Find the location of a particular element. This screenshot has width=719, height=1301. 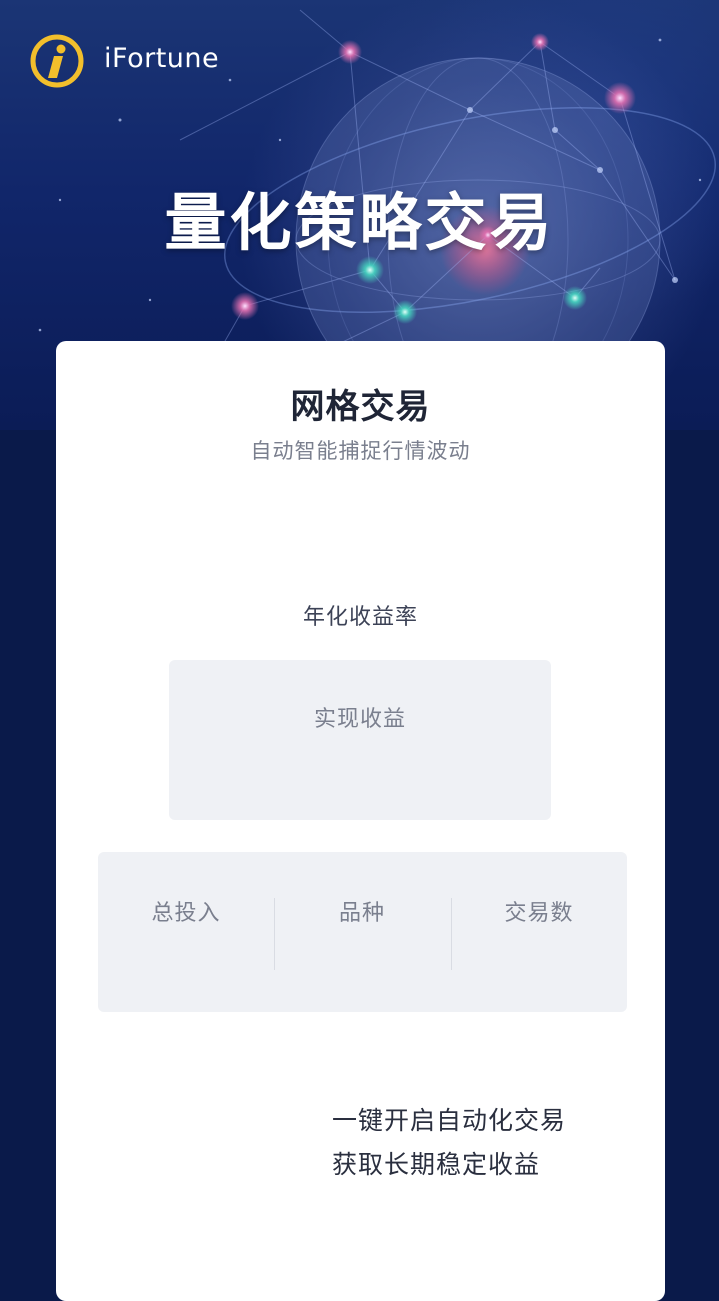

brand-name: iFortune is located at coordinates (162, 58).